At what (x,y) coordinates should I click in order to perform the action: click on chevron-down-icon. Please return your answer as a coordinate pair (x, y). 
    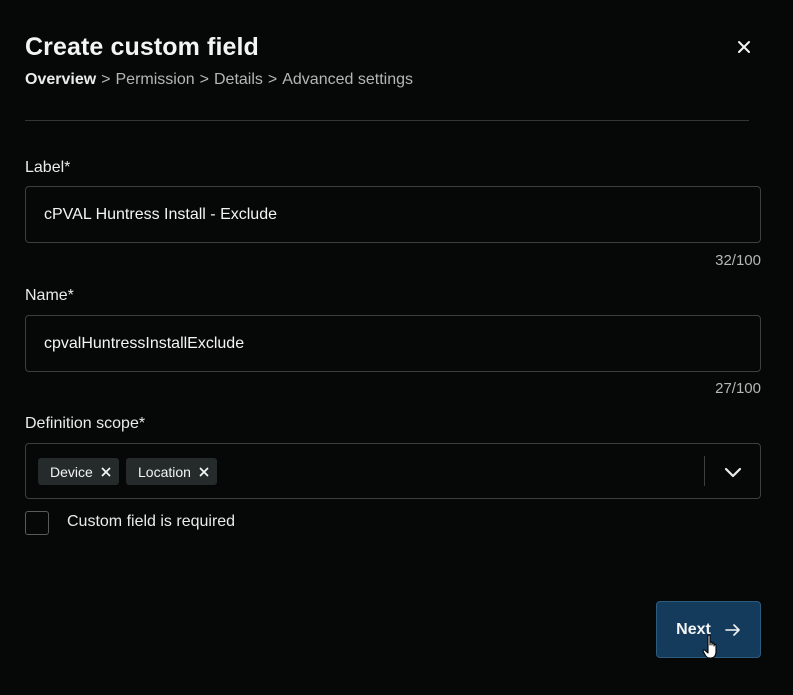
    Looking at the image, I should click on (733, 472).